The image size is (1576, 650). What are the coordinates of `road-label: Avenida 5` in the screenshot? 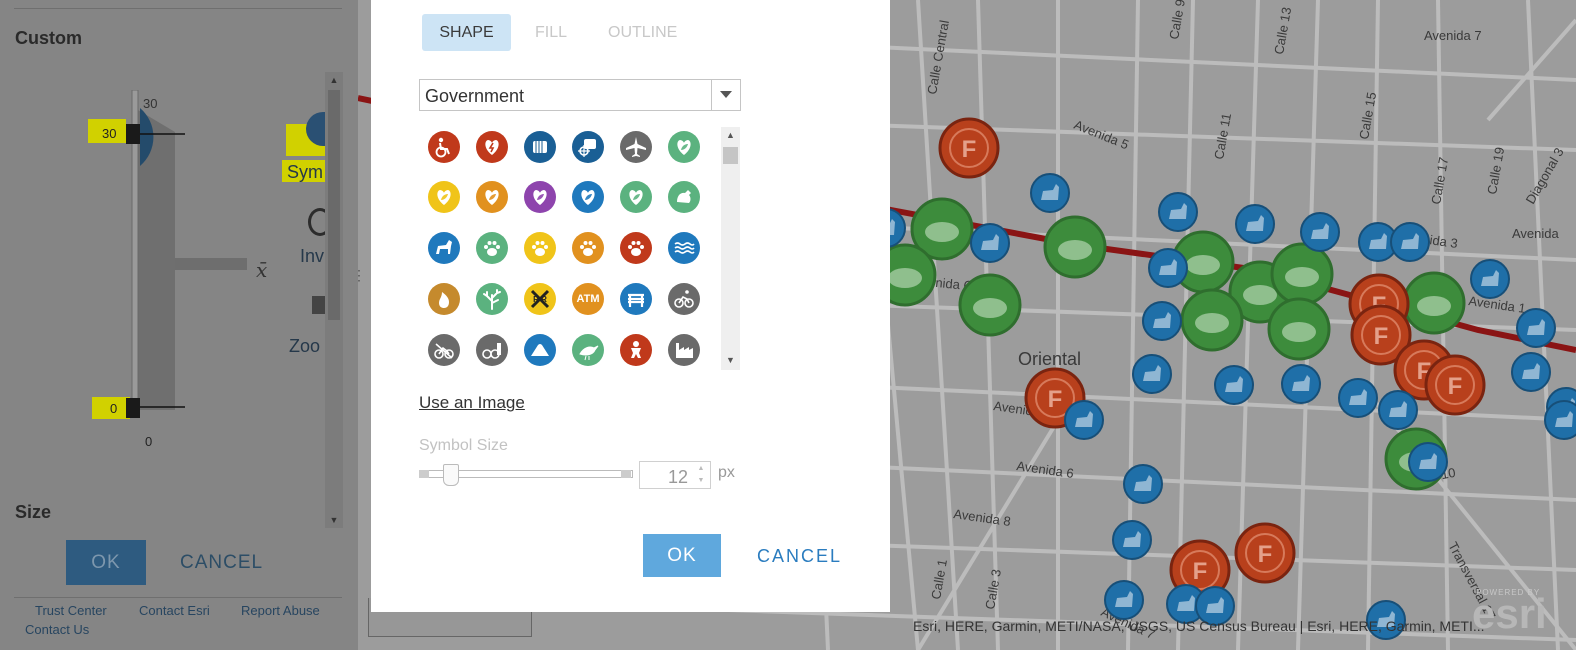 It's located at (1101, 134).